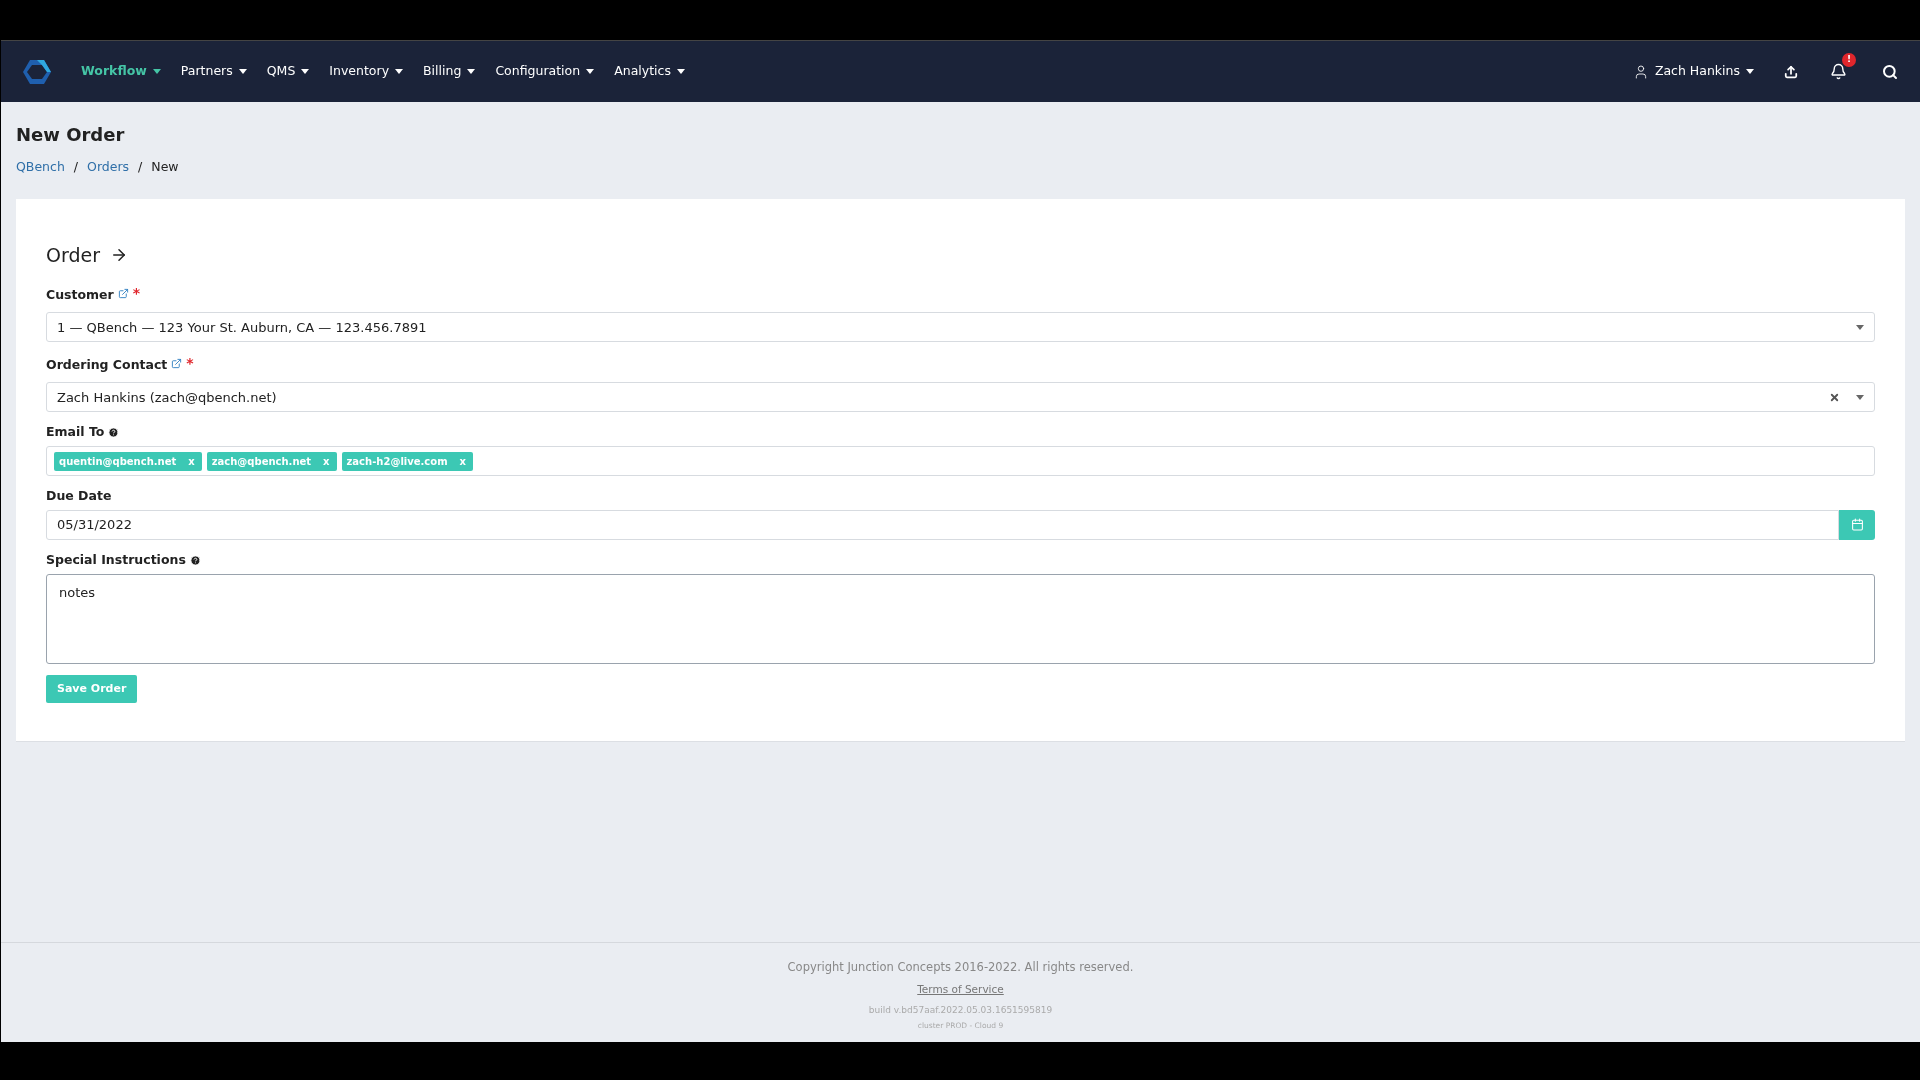 This screenshot has height=1080, width=1920. I want to click on text-area: notes, so click(960, 618).